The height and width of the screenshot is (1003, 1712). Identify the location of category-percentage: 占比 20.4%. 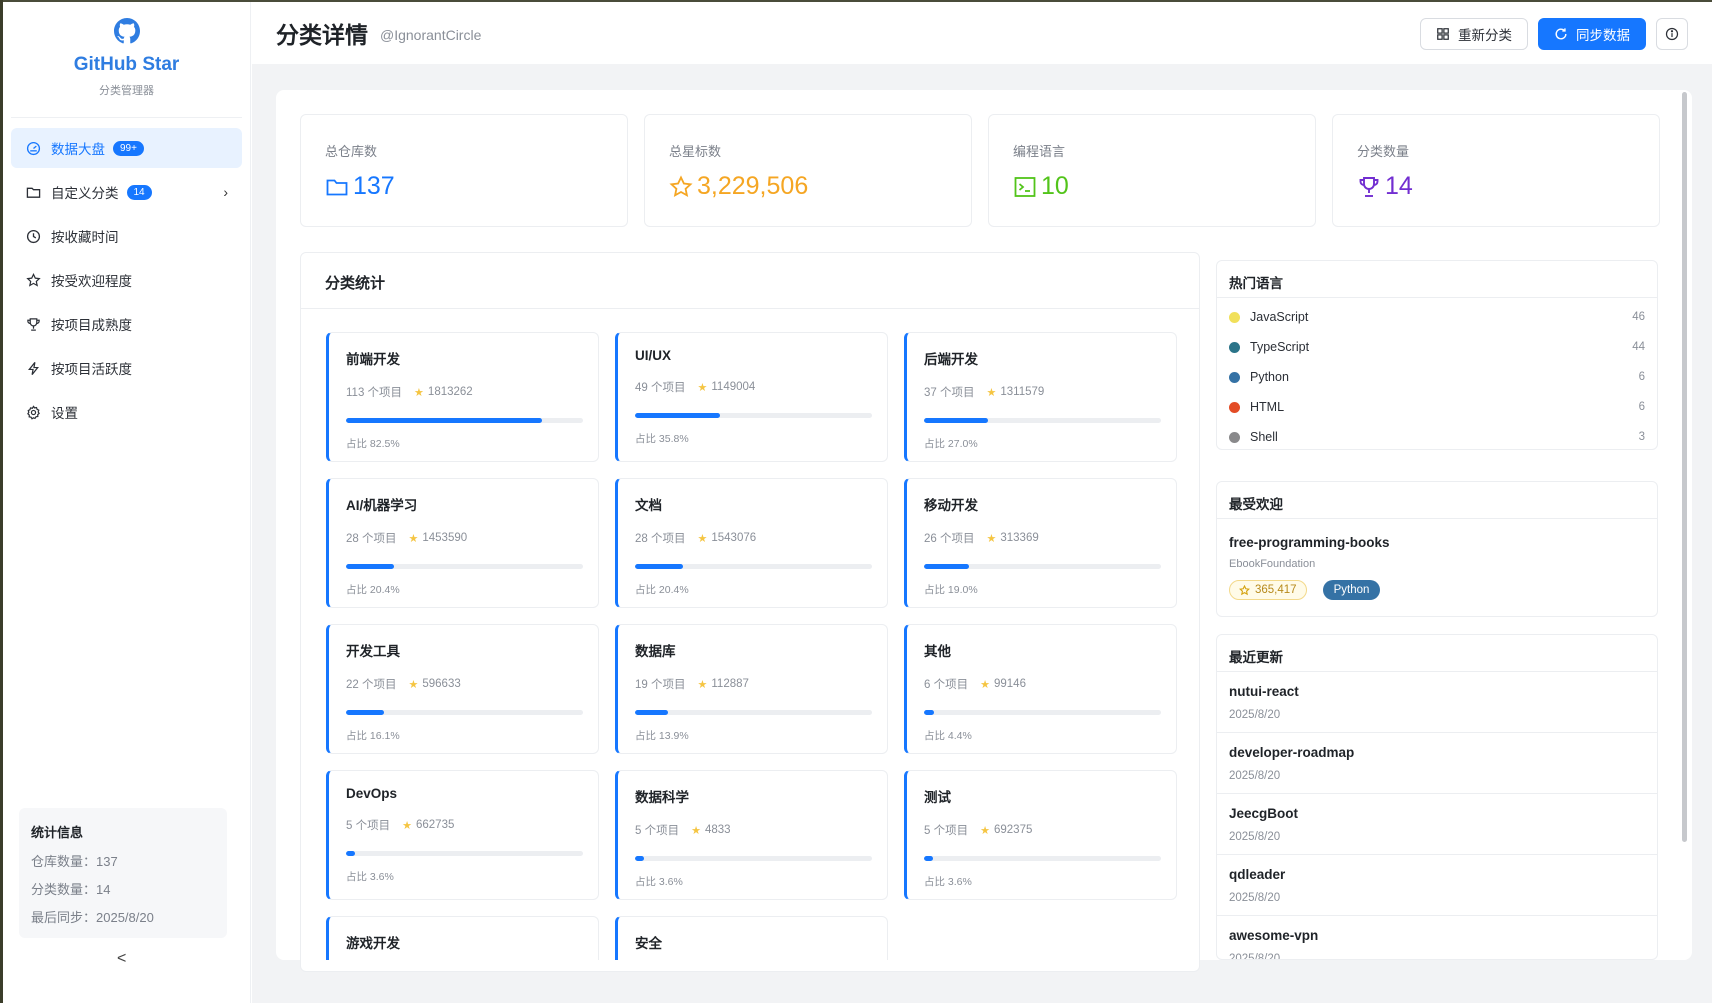
(373, 590).